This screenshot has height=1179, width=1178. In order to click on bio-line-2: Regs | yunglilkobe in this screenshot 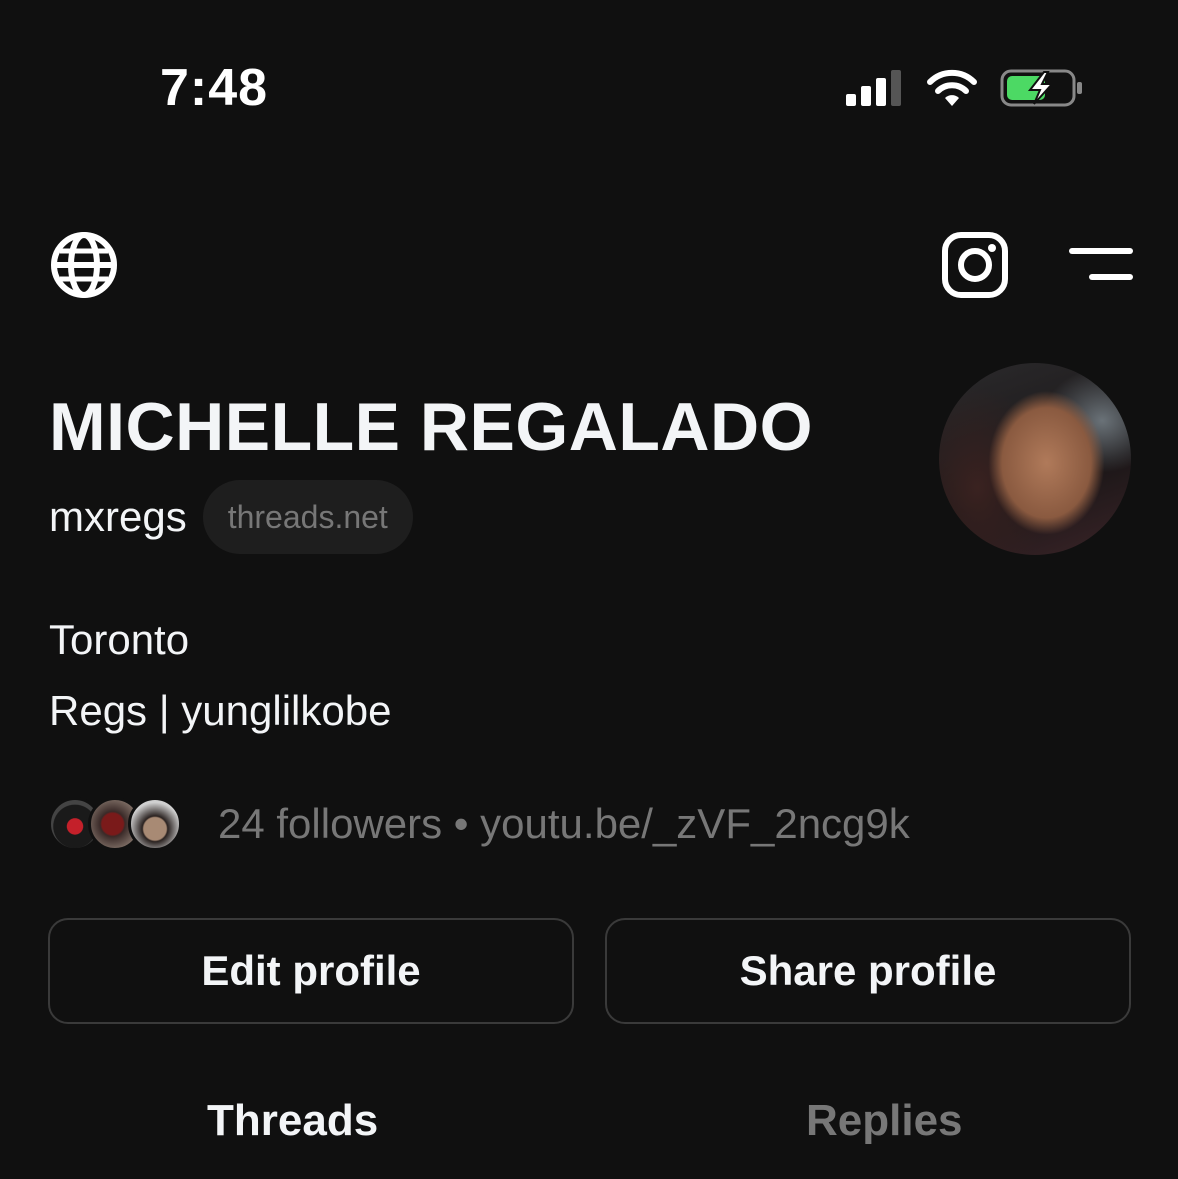, I will do `click(220, 710)`.